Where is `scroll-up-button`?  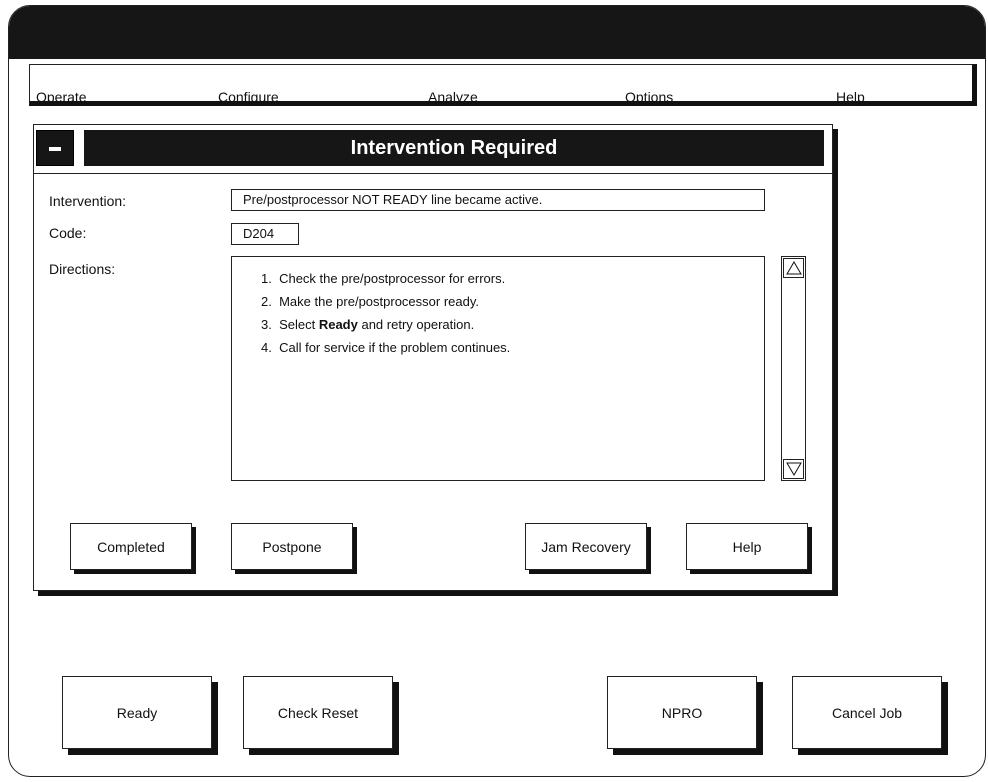
scroll-up-button is located at coordinates (793, 268).